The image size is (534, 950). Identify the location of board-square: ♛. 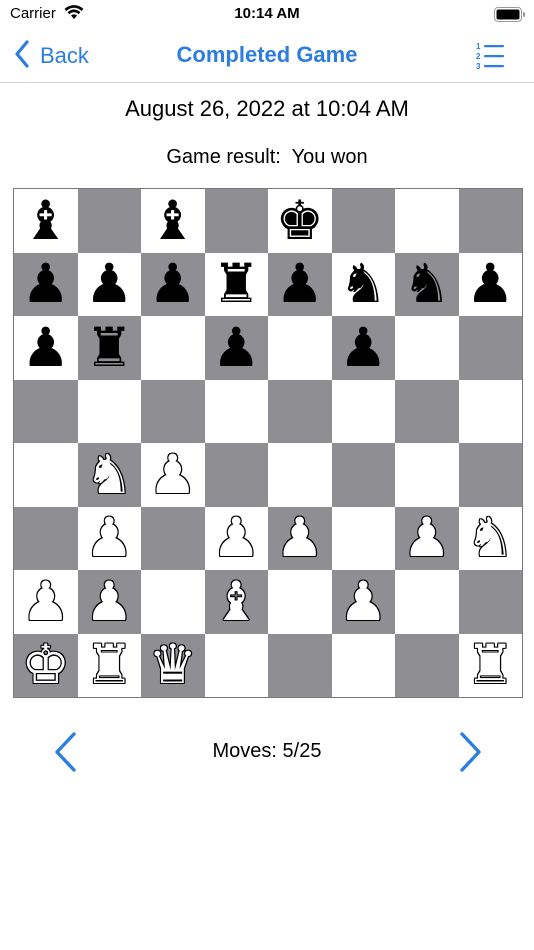
(173, 665).